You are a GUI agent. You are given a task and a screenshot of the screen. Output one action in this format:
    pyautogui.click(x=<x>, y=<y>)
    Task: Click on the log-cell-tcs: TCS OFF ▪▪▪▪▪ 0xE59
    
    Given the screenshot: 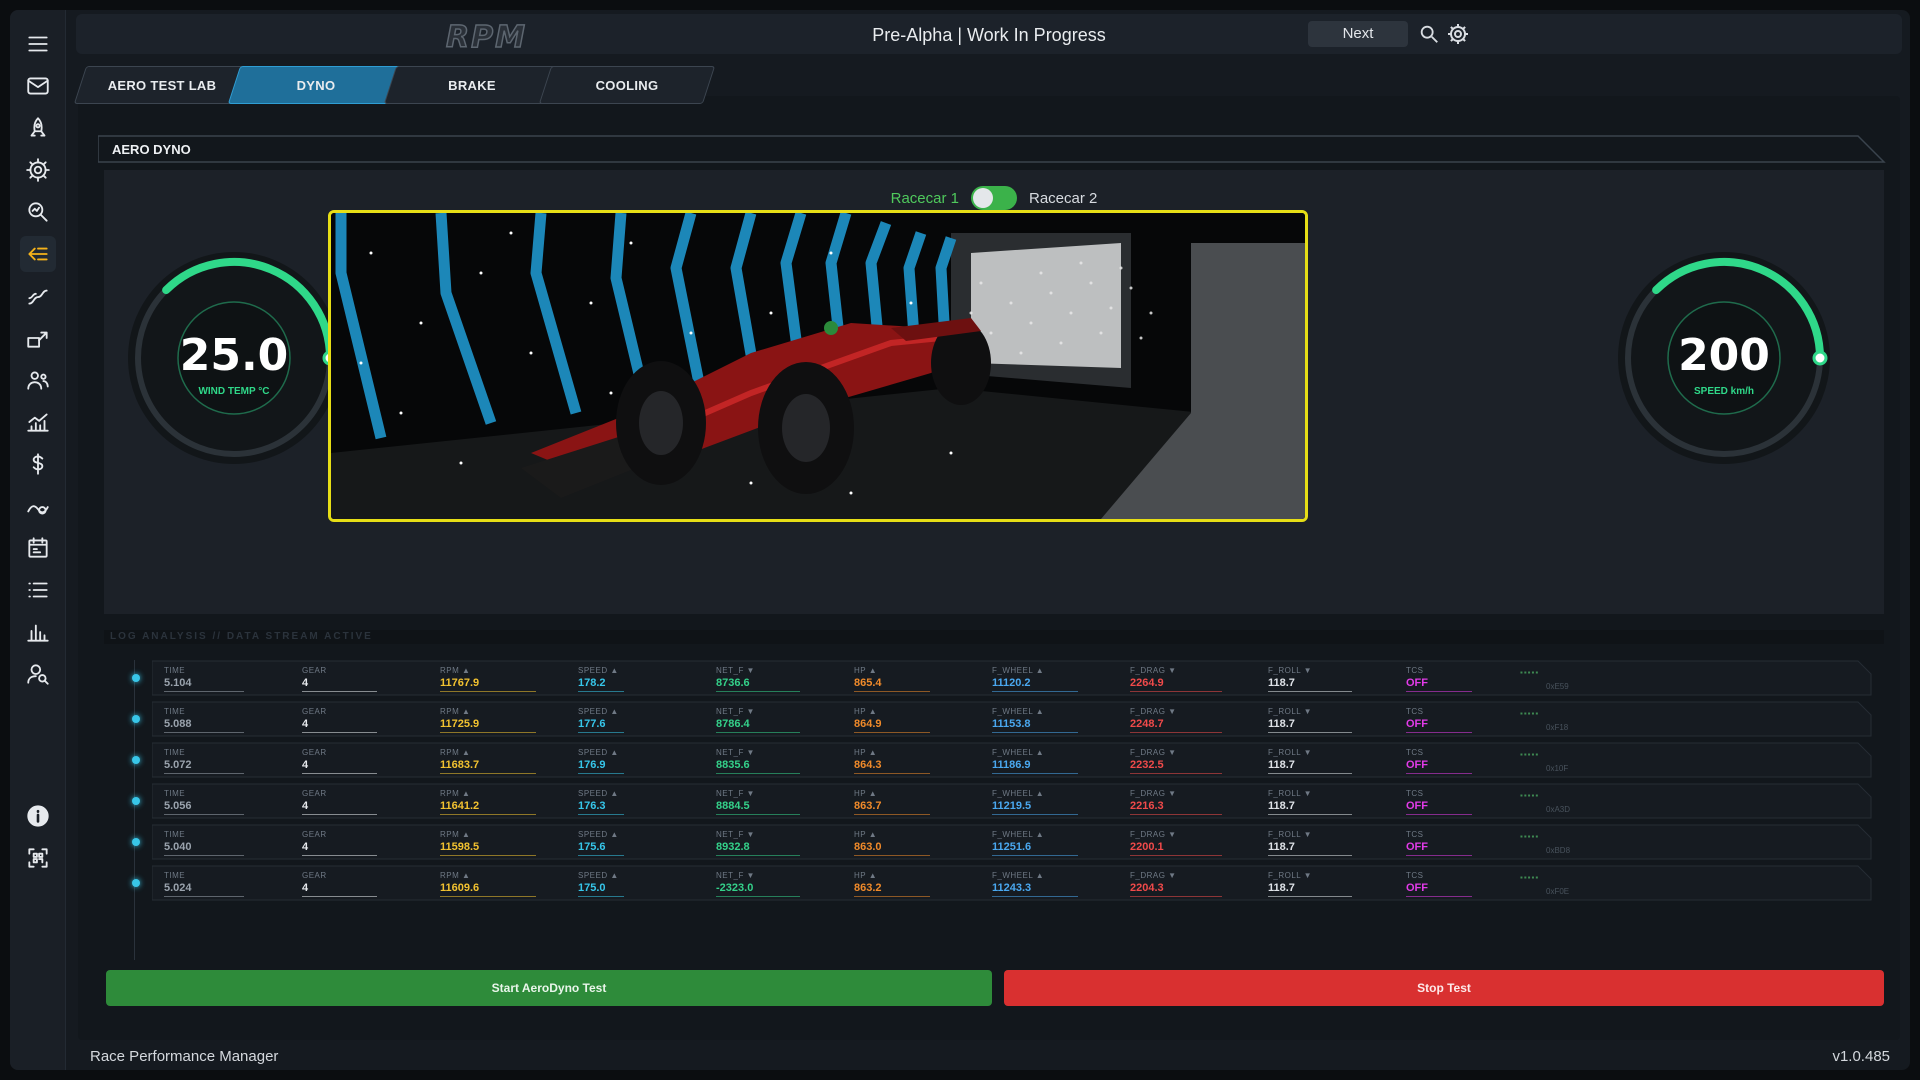 What is the action you would take?
    pyautogui.click(x=1487, y=678)
    